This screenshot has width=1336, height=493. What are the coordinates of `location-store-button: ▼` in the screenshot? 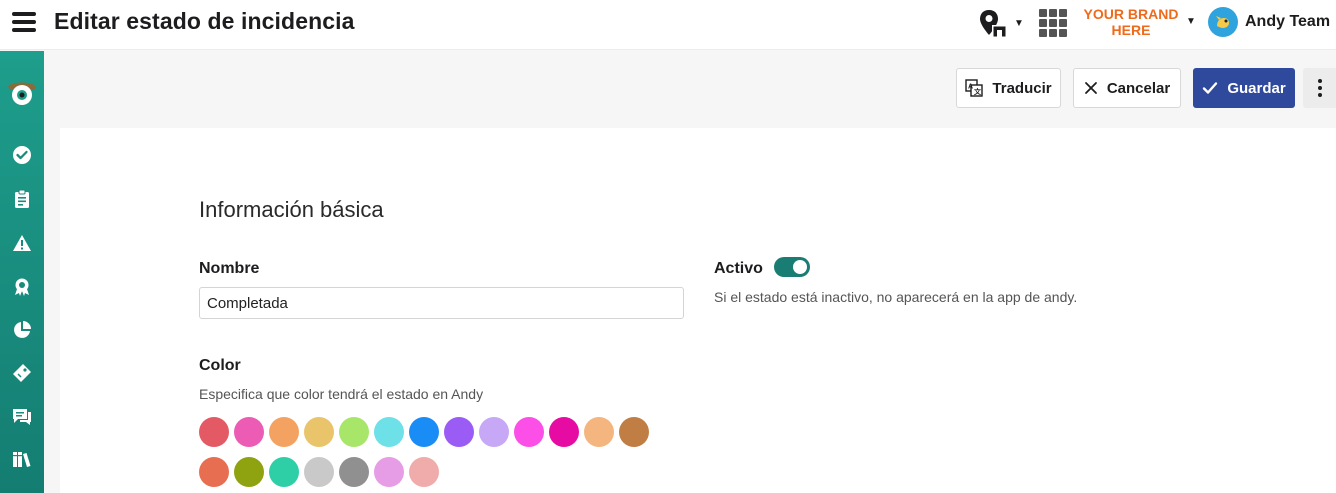 It's located at (1002, 23).